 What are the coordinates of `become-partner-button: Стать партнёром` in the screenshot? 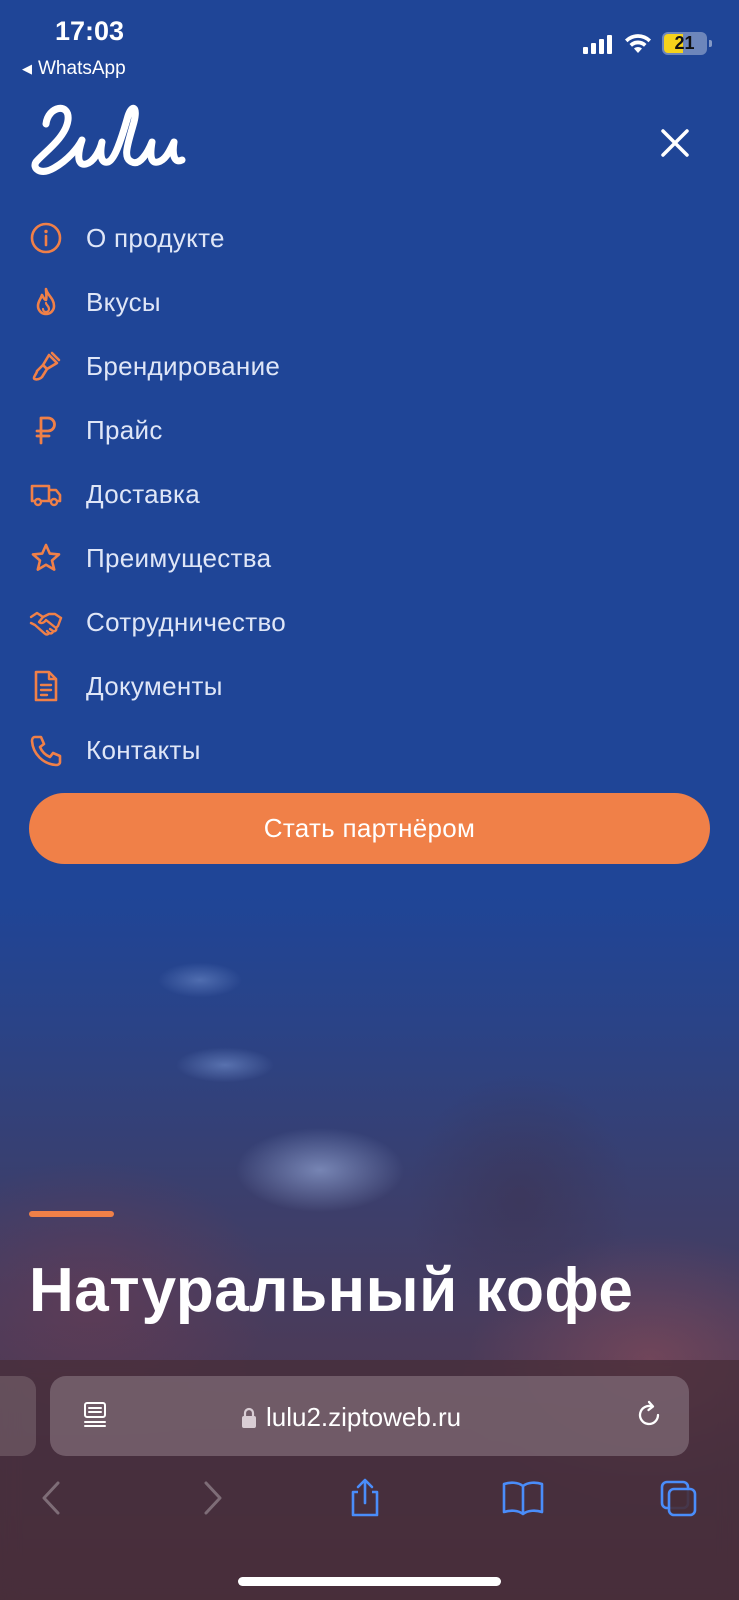 It's located at (369, 828).